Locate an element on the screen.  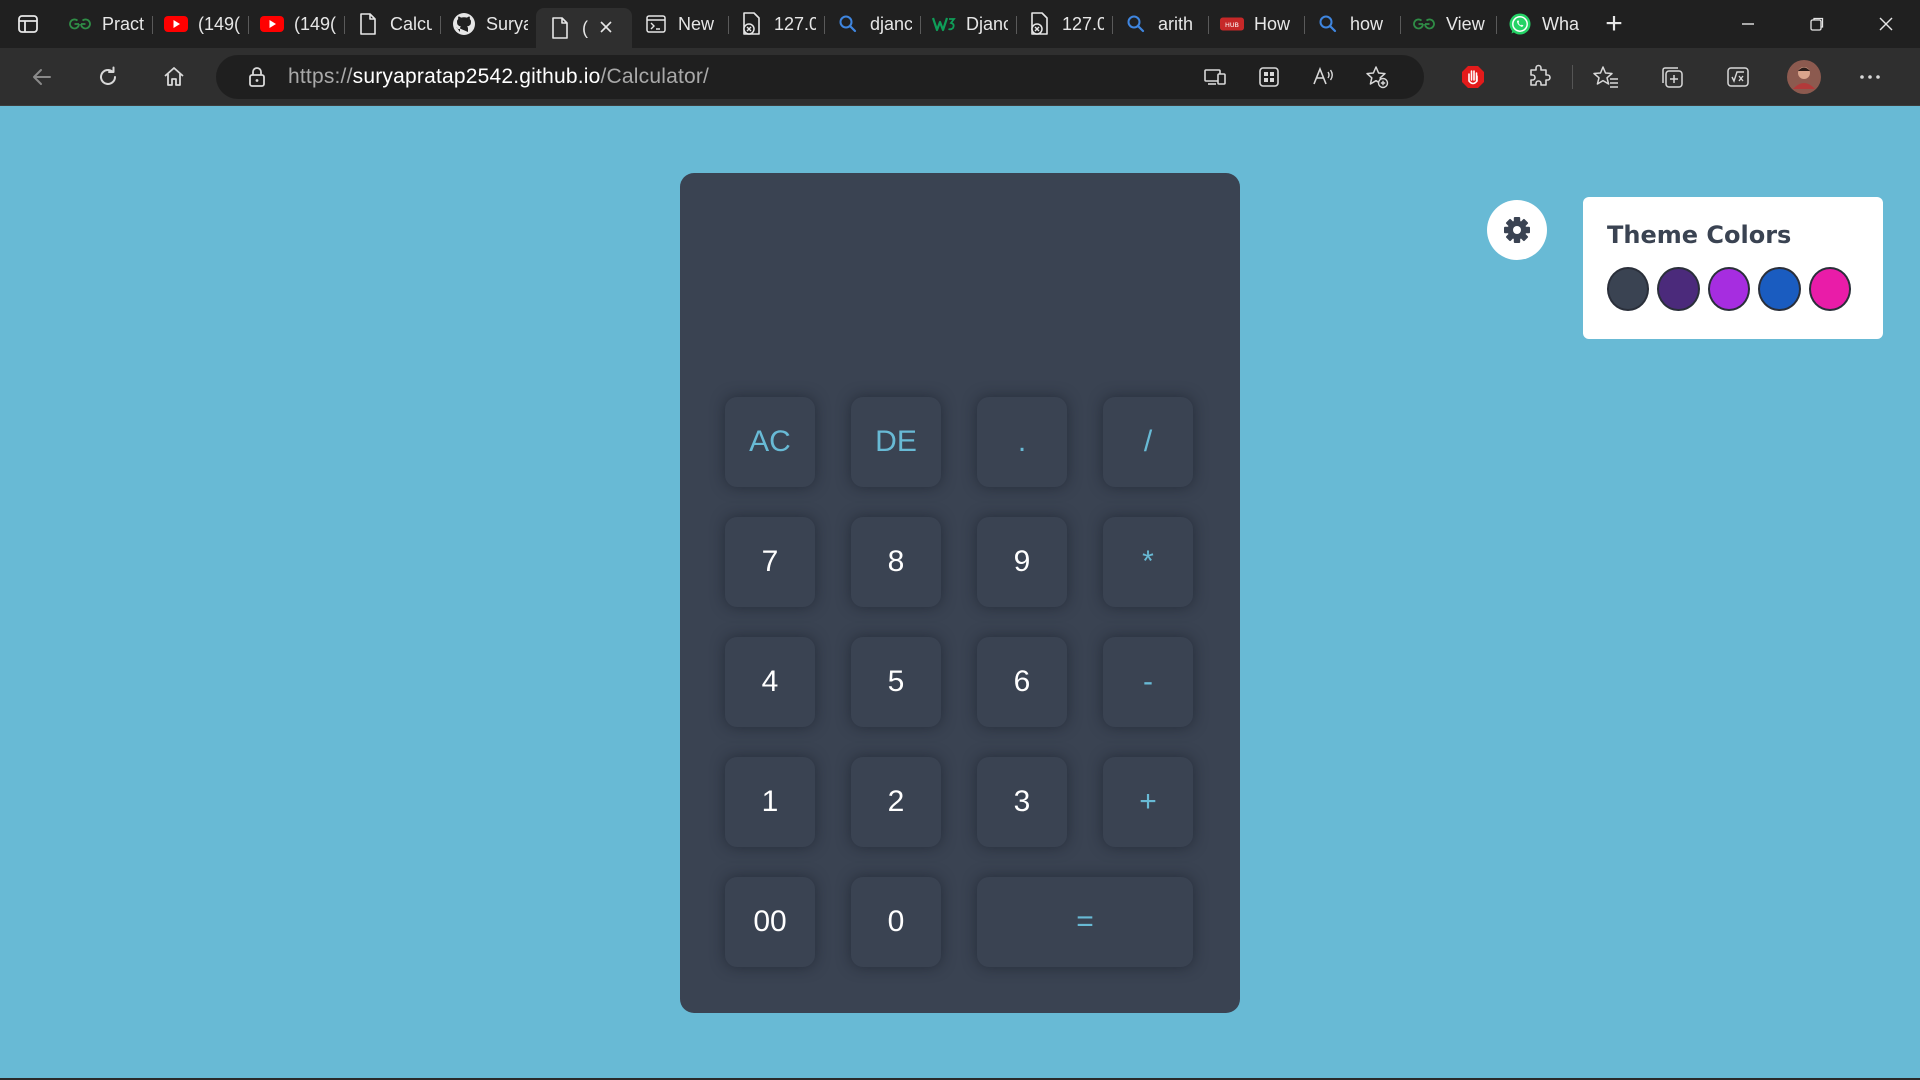
close-tab-icon is located at coordinates (606, 28).